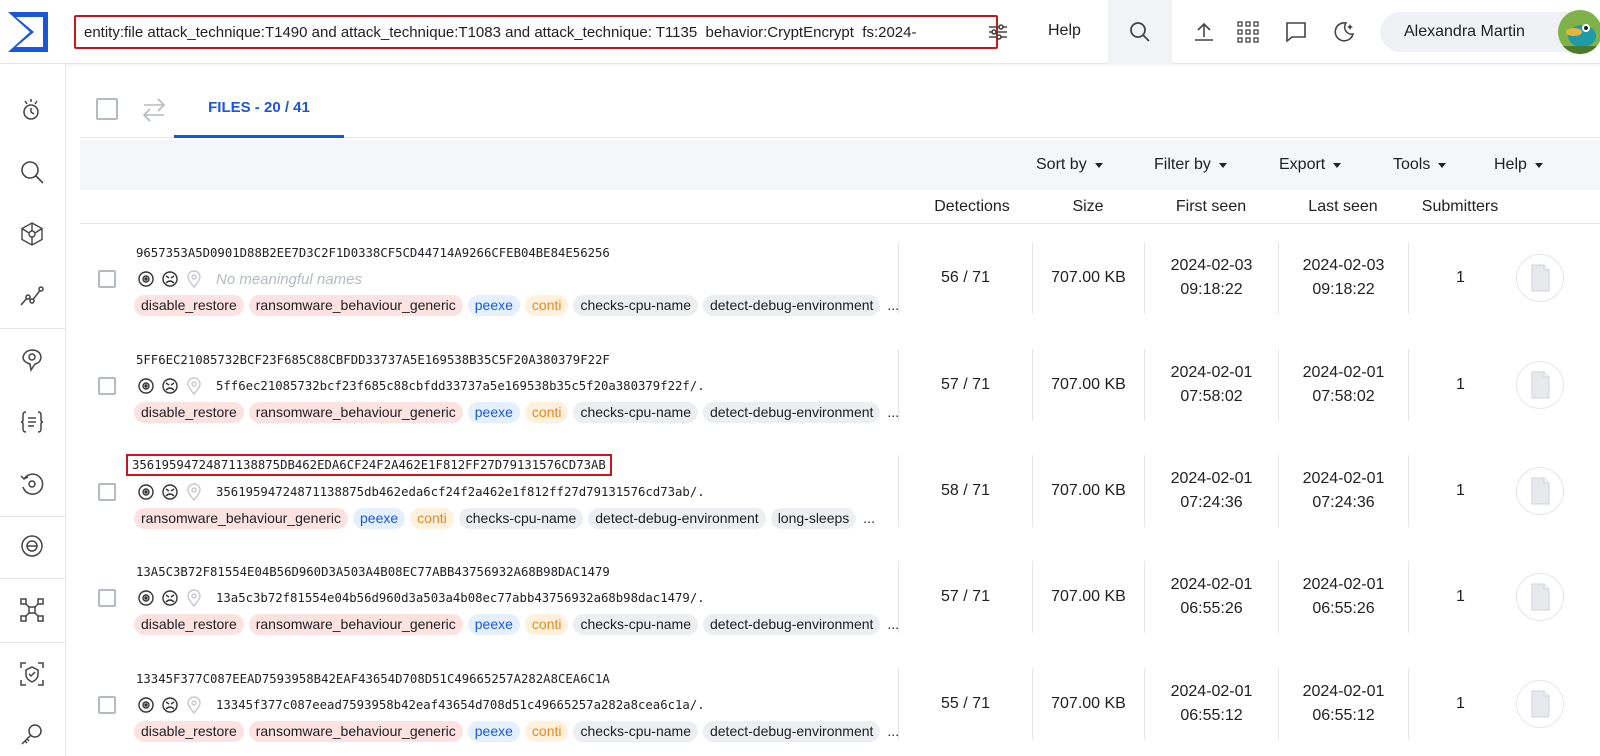 The width and height of the screenshot is (1600, 756). Describe the element at coordinates (32, 296) in the screenshot. I see `hunting-icon` at that location.